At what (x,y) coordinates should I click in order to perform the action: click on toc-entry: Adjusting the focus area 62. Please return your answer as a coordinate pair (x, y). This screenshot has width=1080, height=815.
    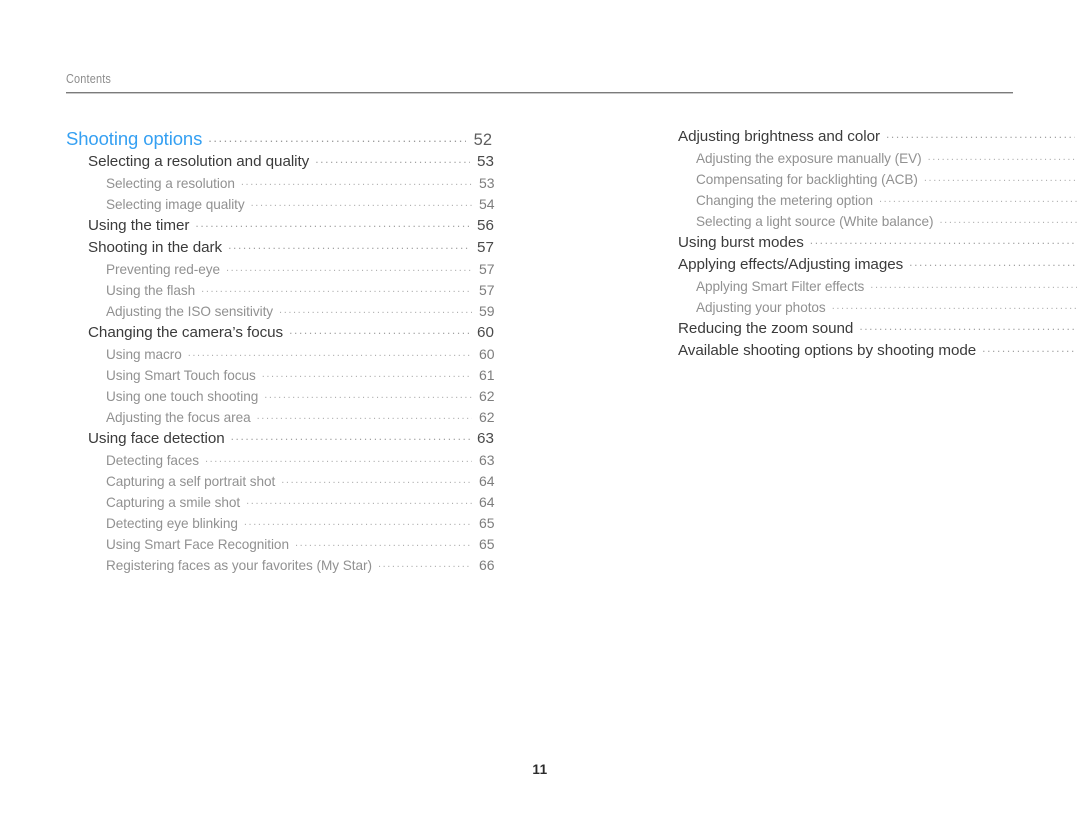
    Looking at the image, I should click on (300, 419).